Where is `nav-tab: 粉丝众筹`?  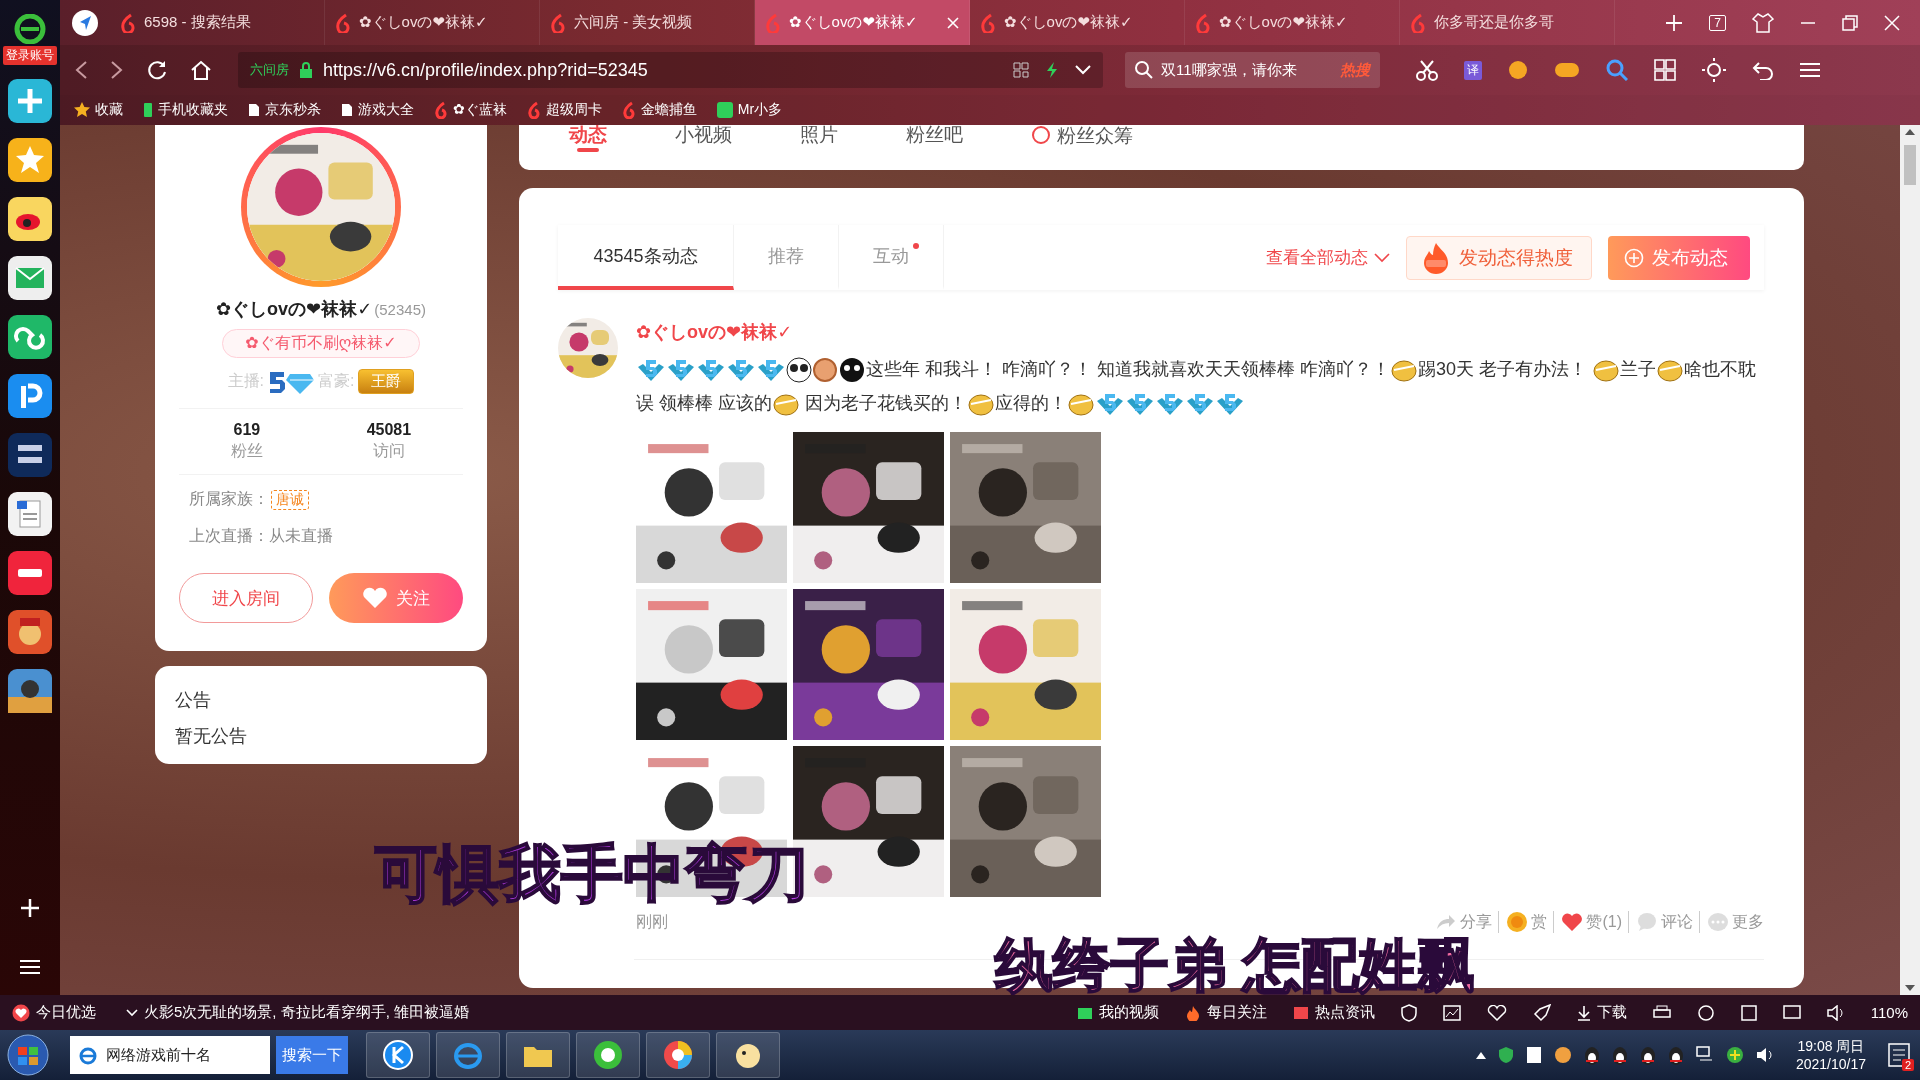
nav-tab: 粉丝众筹 is located at coordinates (1082, 139).